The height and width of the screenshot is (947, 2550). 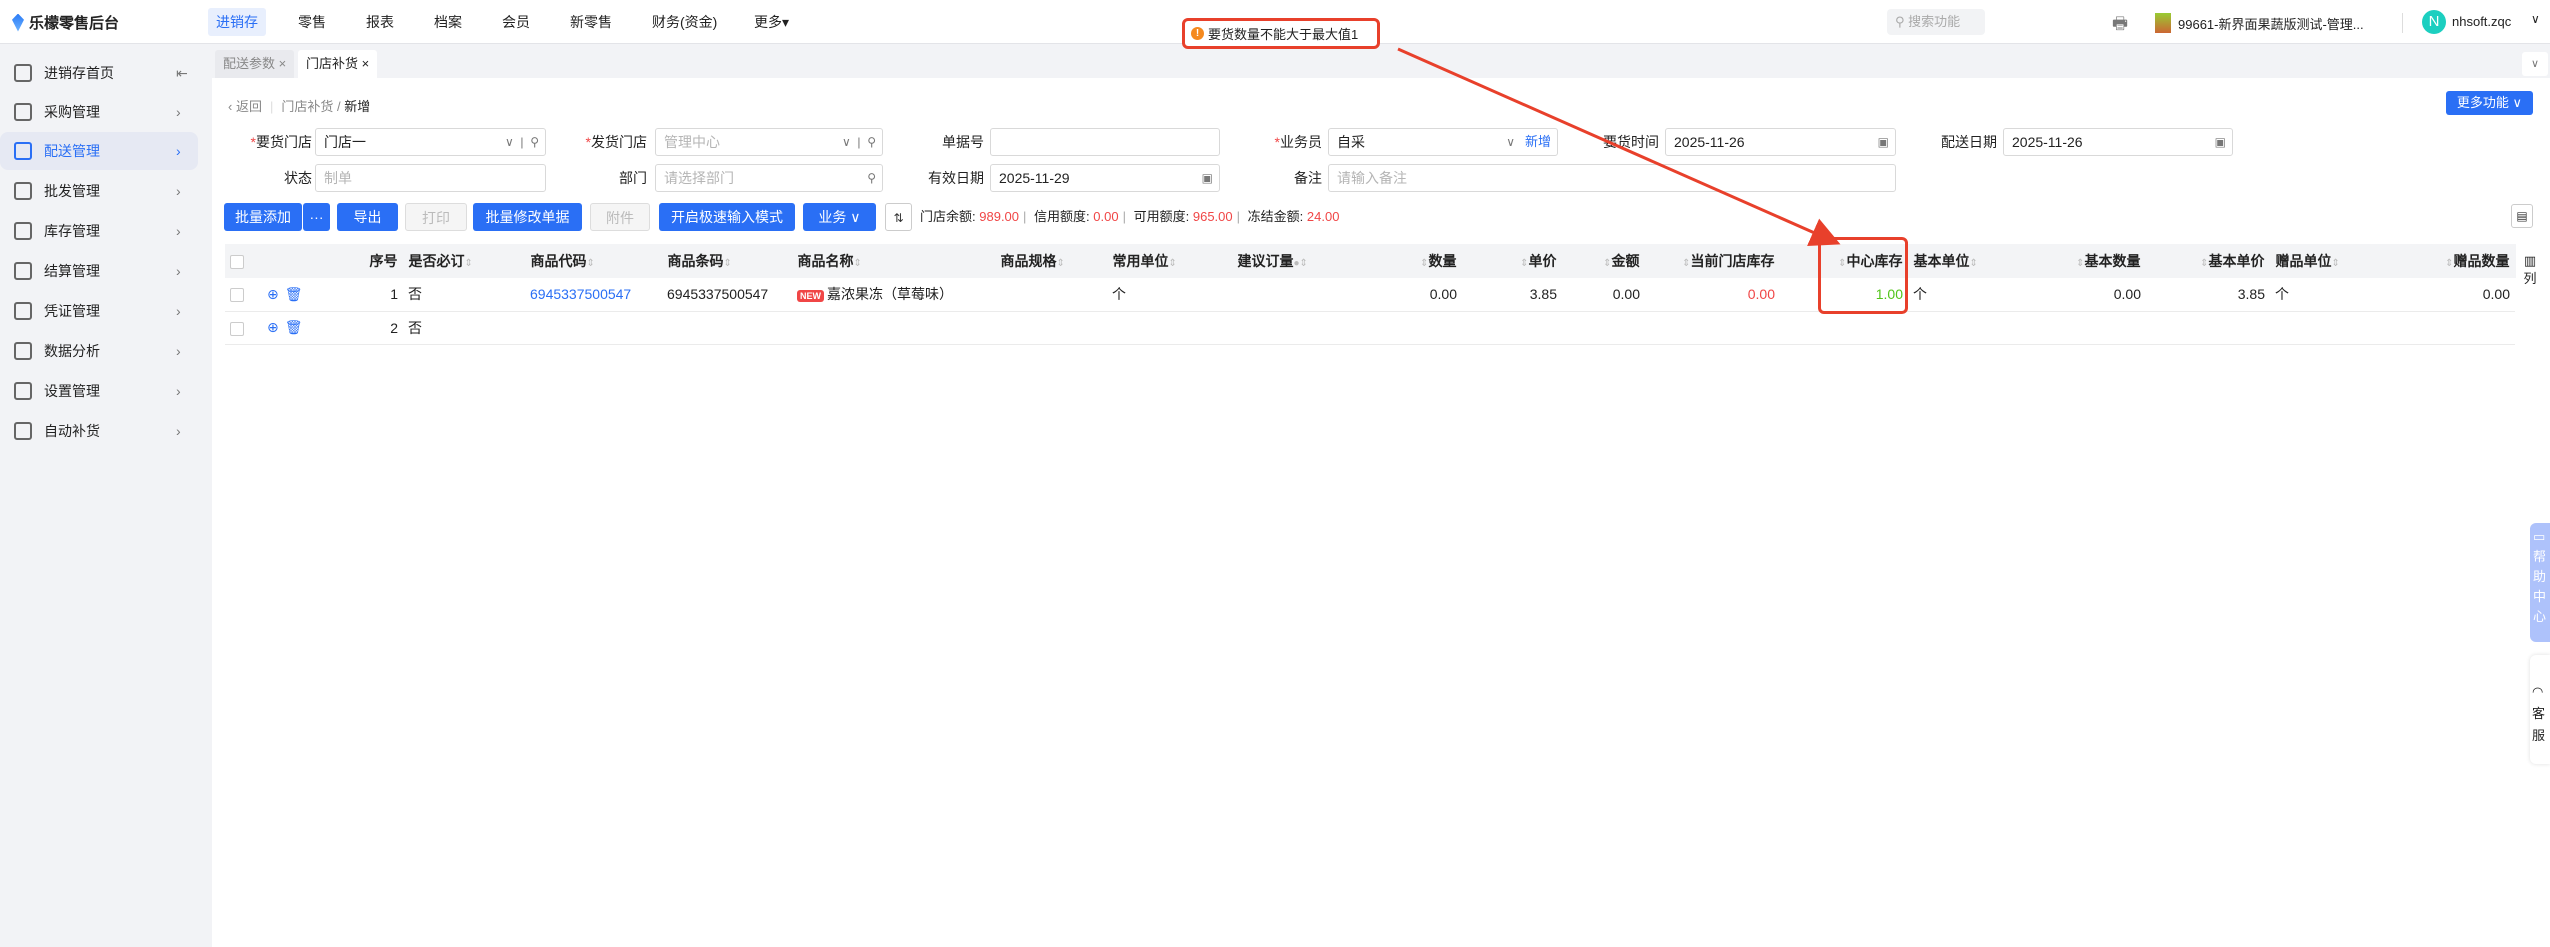 I want to click on column-settings-button: ▥ 列, so click(x=2530, y=279).